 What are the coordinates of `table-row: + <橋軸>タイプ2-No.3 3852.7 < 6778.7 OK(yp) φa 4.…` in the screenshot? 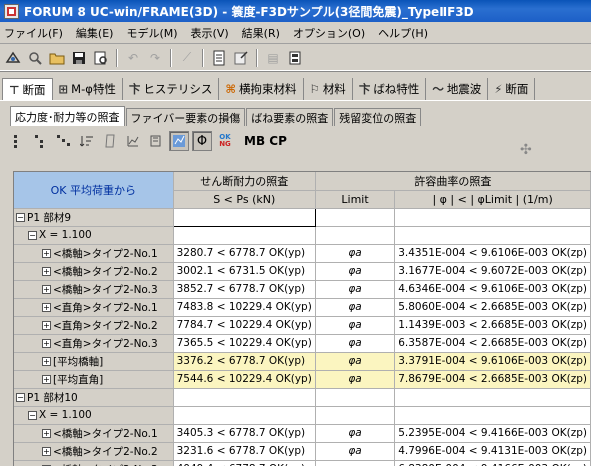 It's located at (302, 289).